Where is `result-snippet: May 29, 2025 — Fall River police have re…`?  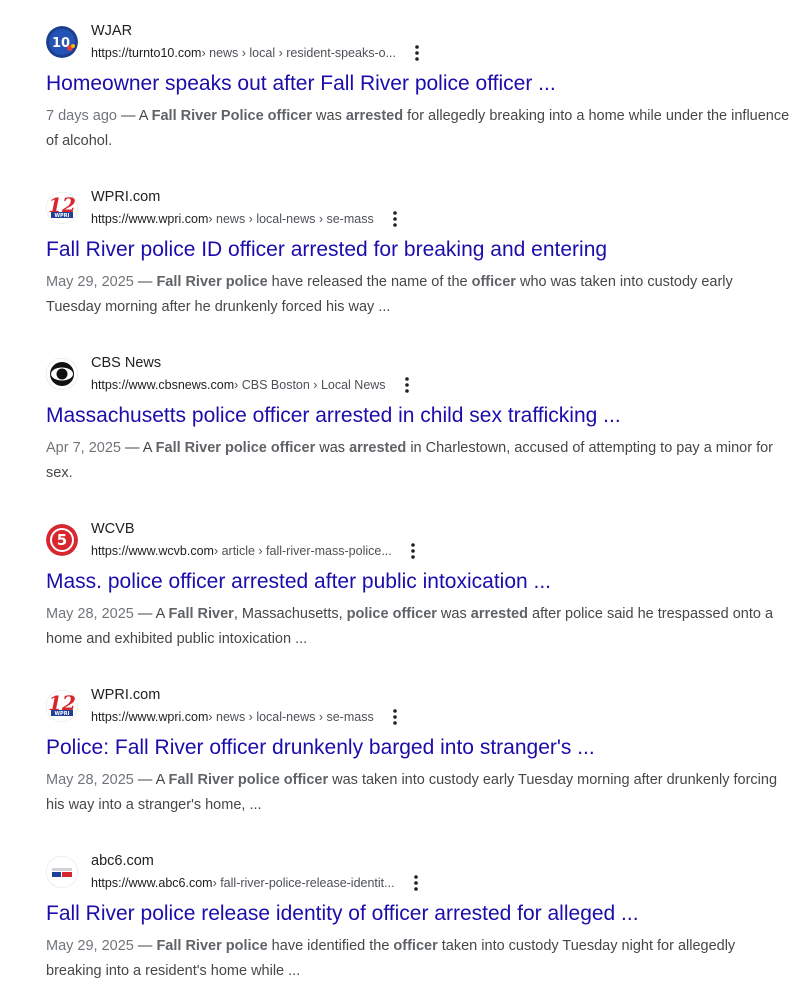 result-snippet: May 29, 2025 — Fall River police have re… is located at coordinates (418, 295).